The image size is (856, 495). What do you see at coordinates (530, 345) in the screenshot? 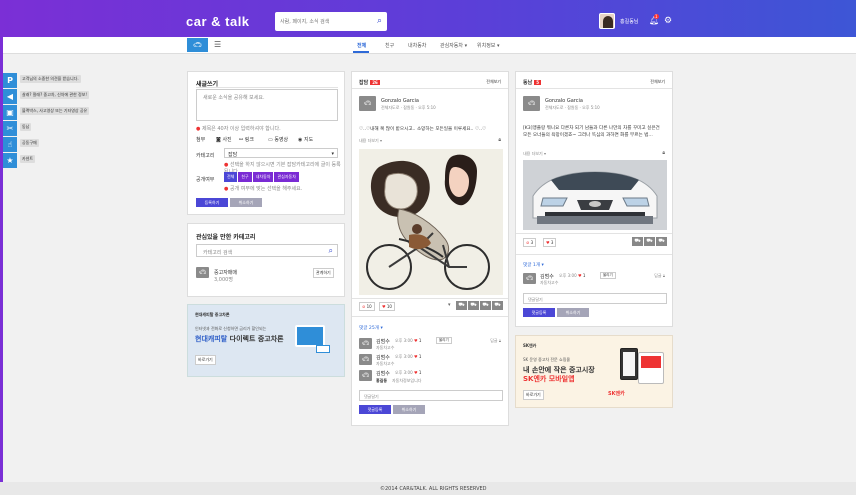
I see `ad-label: SK엔카` at bounding box center [530, 345].